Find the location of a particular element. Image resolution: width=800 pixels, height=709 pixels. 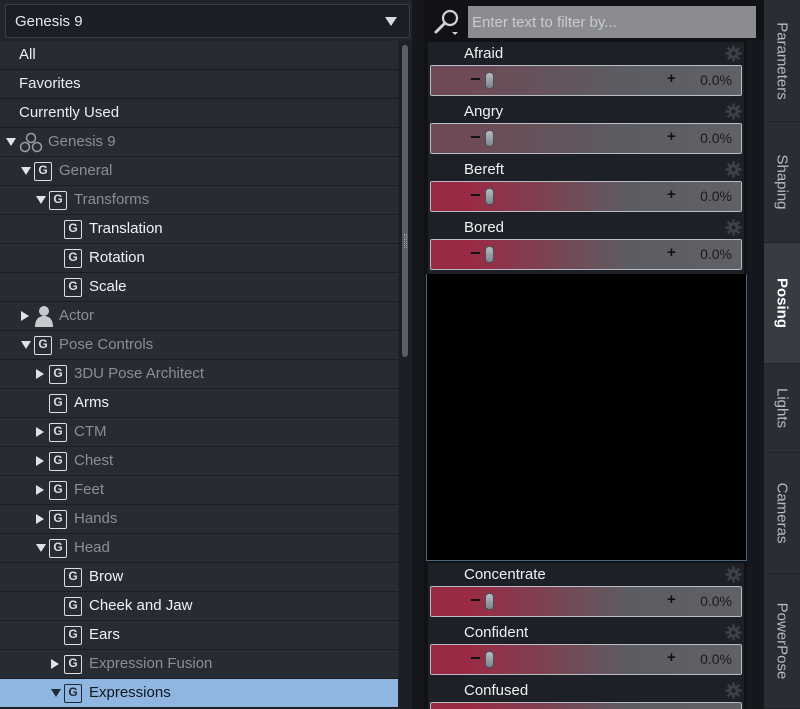

tree-item-head: G Head is located at coordinates (199, 548).